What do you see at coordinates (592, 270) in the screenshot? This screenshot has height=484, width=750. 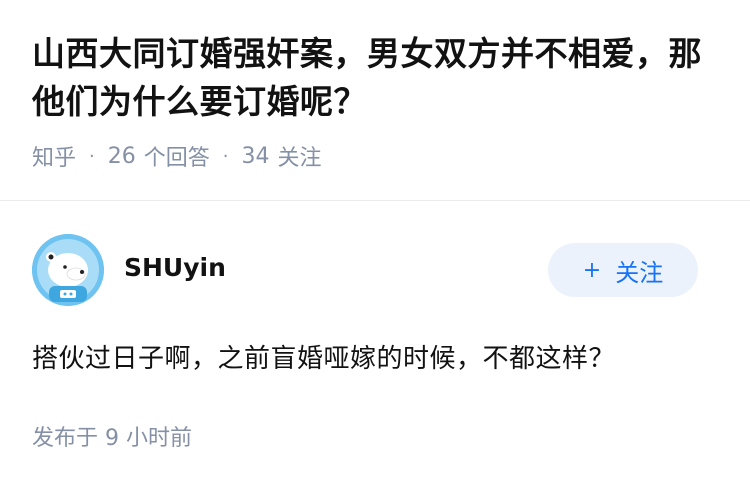 I see `plus-icon: +` at bounding box center [592, 270].